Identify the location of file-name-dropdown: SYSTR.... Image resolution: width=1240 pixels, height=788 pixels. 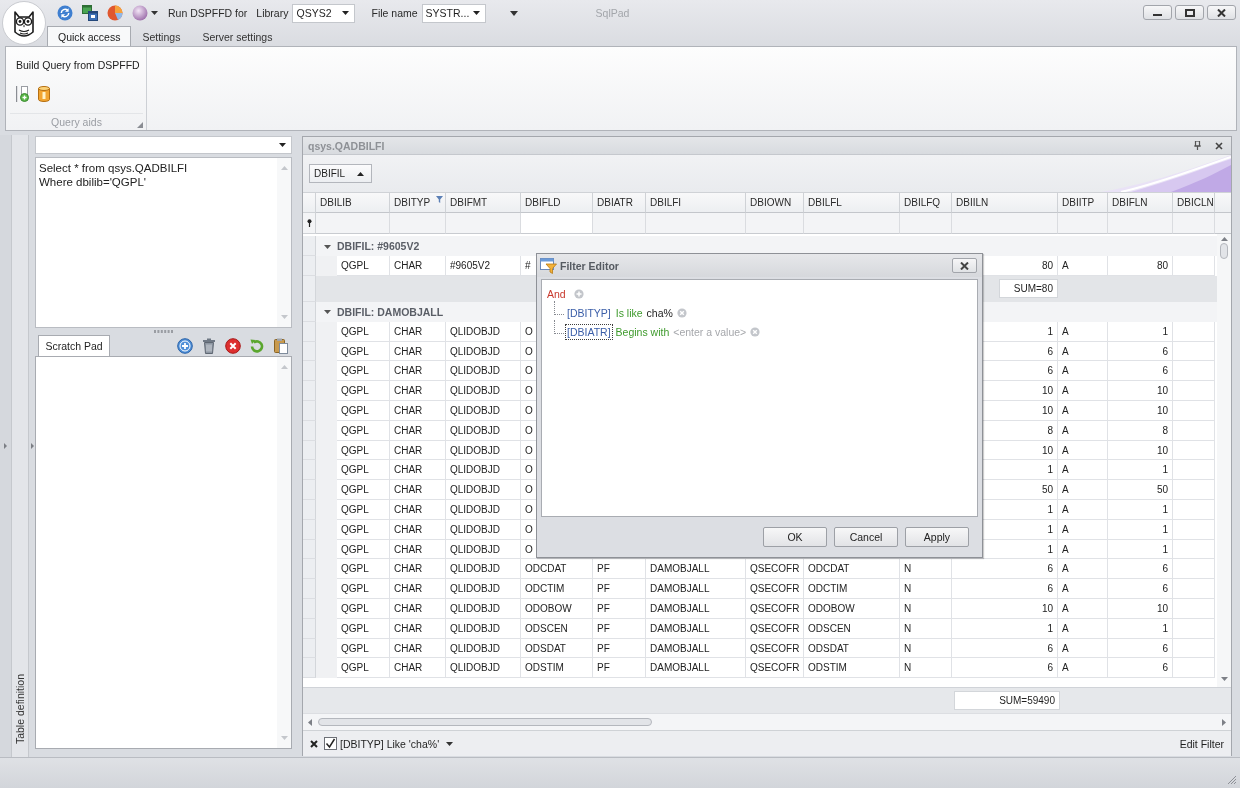
(453, 13).